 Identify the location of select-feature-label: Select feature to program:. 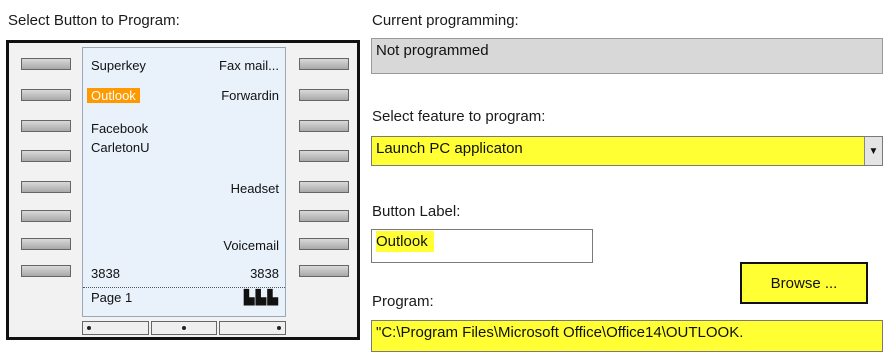
(459, 116).